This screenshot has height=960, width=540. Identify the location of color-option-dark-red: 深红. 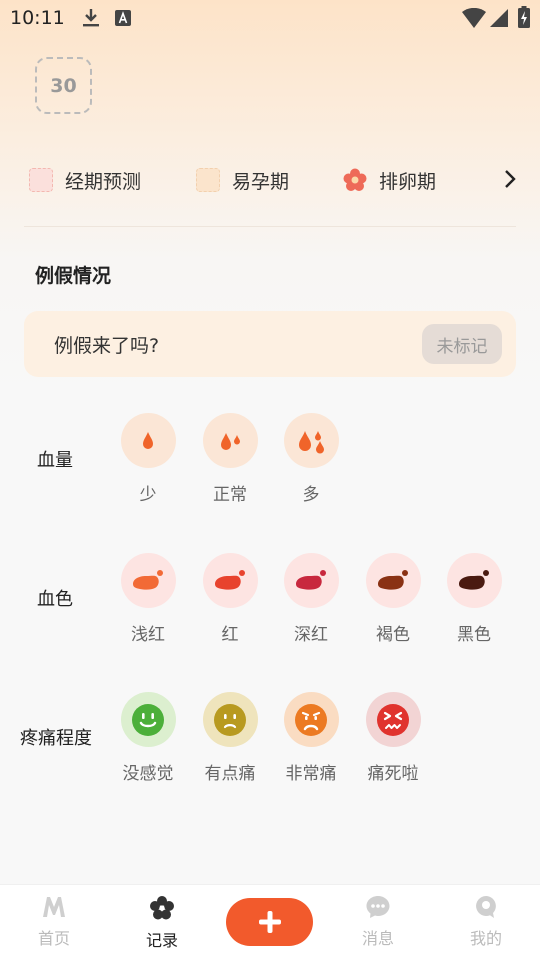
(311, 599).